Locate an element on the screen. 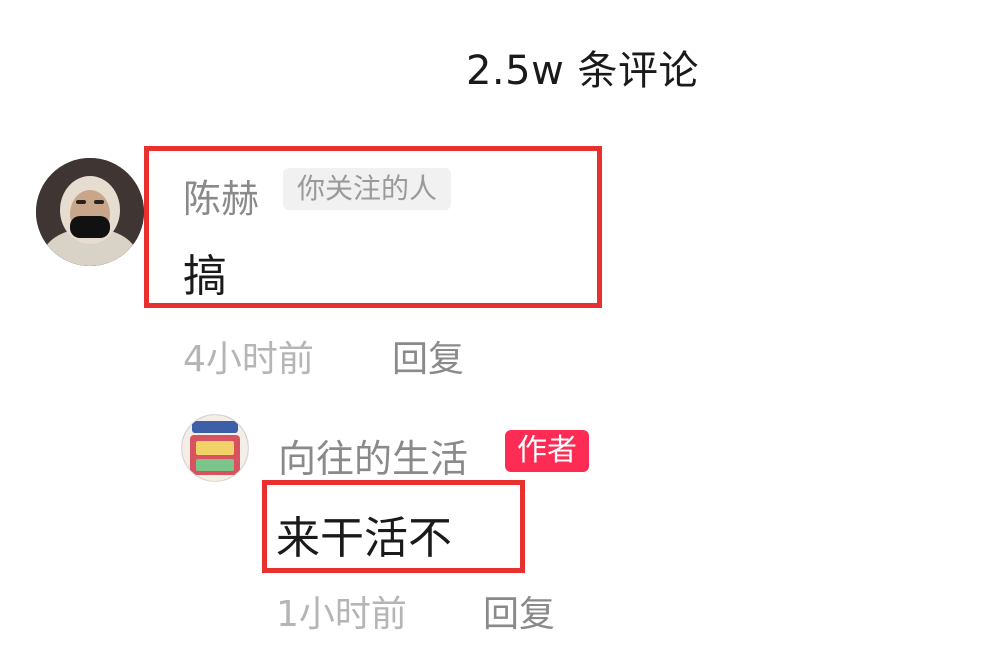 The width and height of the screenshot is (1000, 666). user-avatar-image is located at coordinates (90, 212).